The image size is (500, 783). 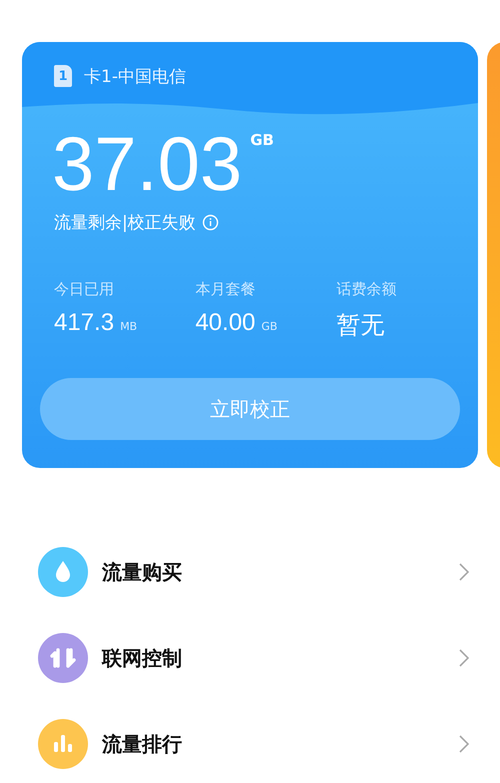 What do you see at coordinates (63, 744) in the screenshot?
I see `bar-chart-icon` at bounding box center [63, 744].